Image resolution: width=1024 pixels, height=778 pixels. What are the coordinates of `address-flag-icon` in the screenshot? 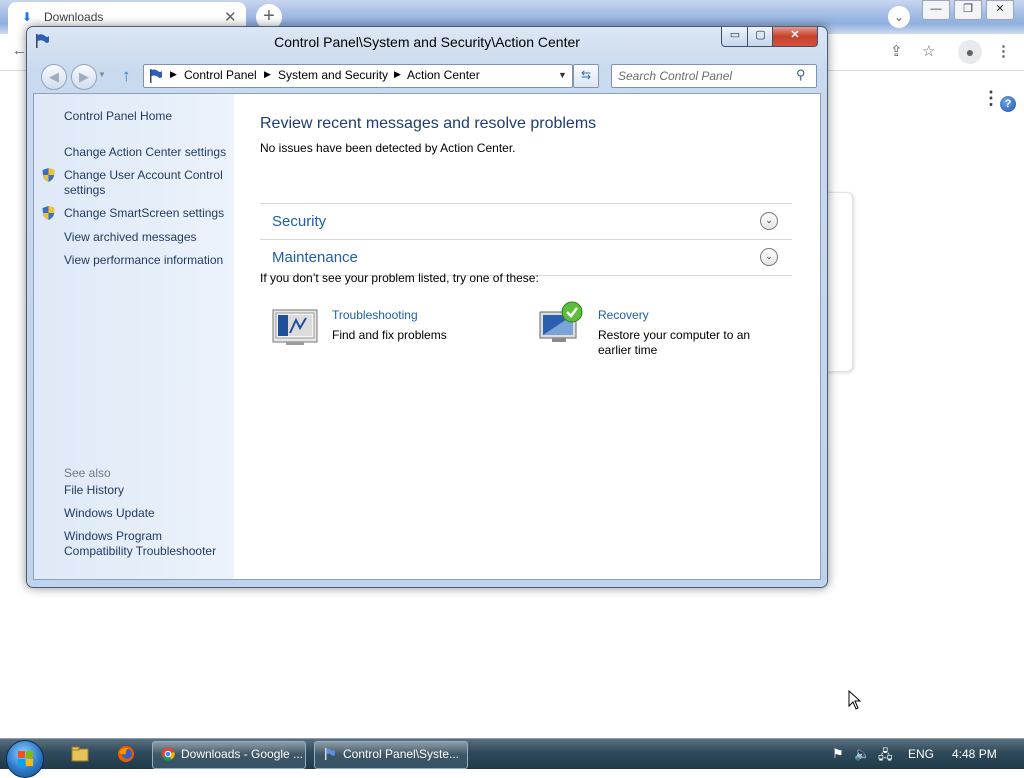 It's located at (156, 76).